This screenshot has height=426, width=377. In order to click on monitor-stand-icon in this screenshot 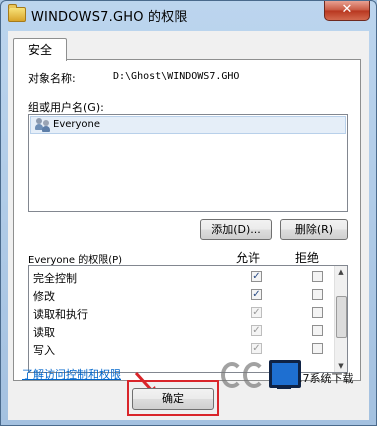, I will do `click(284, 387)`.